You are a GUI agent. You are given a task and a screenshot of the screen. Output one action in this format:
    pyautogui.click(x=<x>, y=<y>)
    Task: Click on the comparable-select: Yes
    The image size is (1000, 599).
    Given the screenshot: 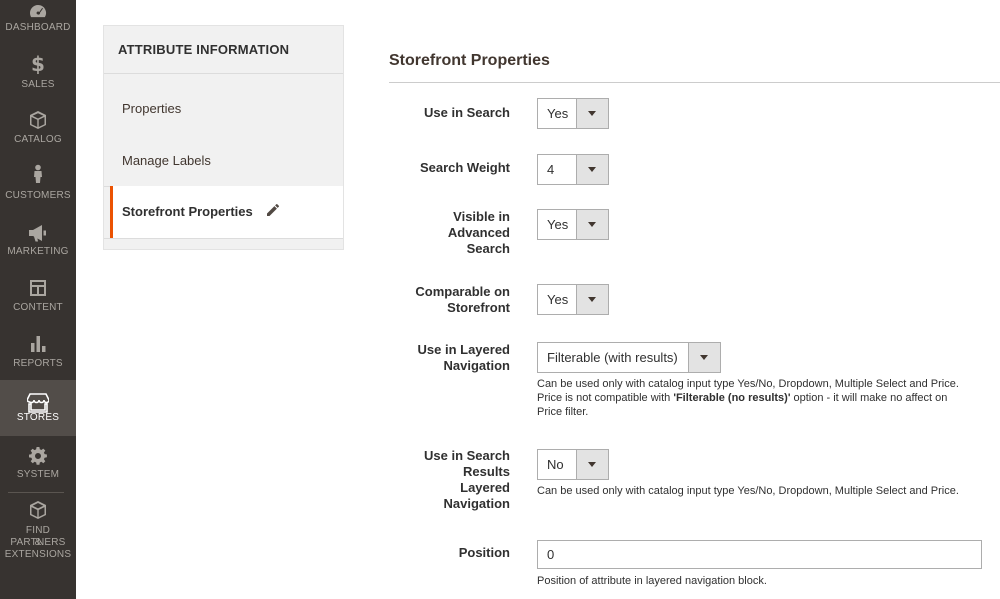 What is the action you would take?
    pyautogui.click(x=573, y=299)
    